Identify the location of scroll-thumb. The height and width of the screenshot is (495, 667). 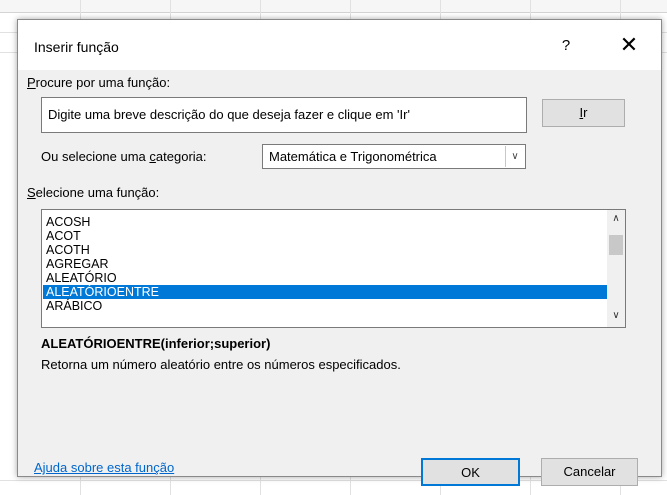
(616, 245).